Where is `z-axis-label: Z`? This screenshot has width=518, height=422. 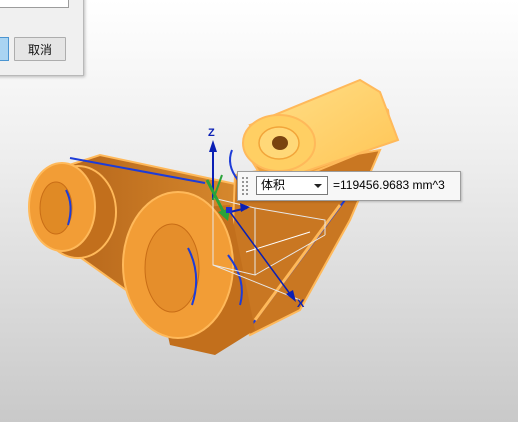 z-axis-label: Z is located at coordinates (211, 133).